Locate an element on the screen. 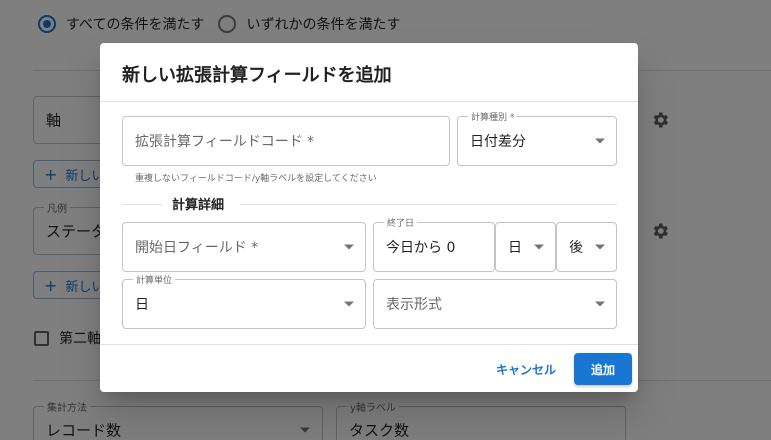 The width and height of the screenshot is (771, 440). end-date-offset-input: 終了日 今日から 0 is located at coordinates (434, 244).